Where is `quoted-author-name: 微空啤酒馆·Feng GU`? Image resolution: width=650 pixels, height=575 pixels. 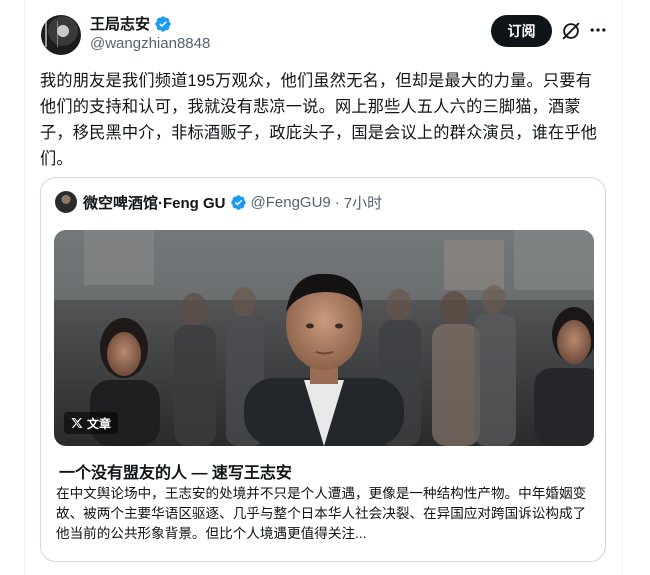
quoted-author-name: 微空啤酒馆·Feng GU is located at coordinates (154, 202).